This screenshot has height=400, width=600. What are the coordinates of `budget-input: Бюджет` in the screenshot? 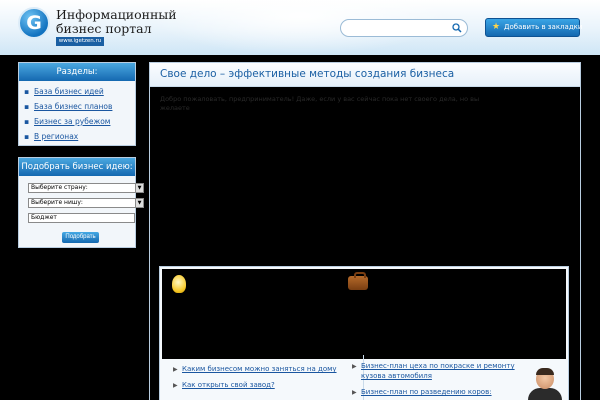 It's located at (81, 218).